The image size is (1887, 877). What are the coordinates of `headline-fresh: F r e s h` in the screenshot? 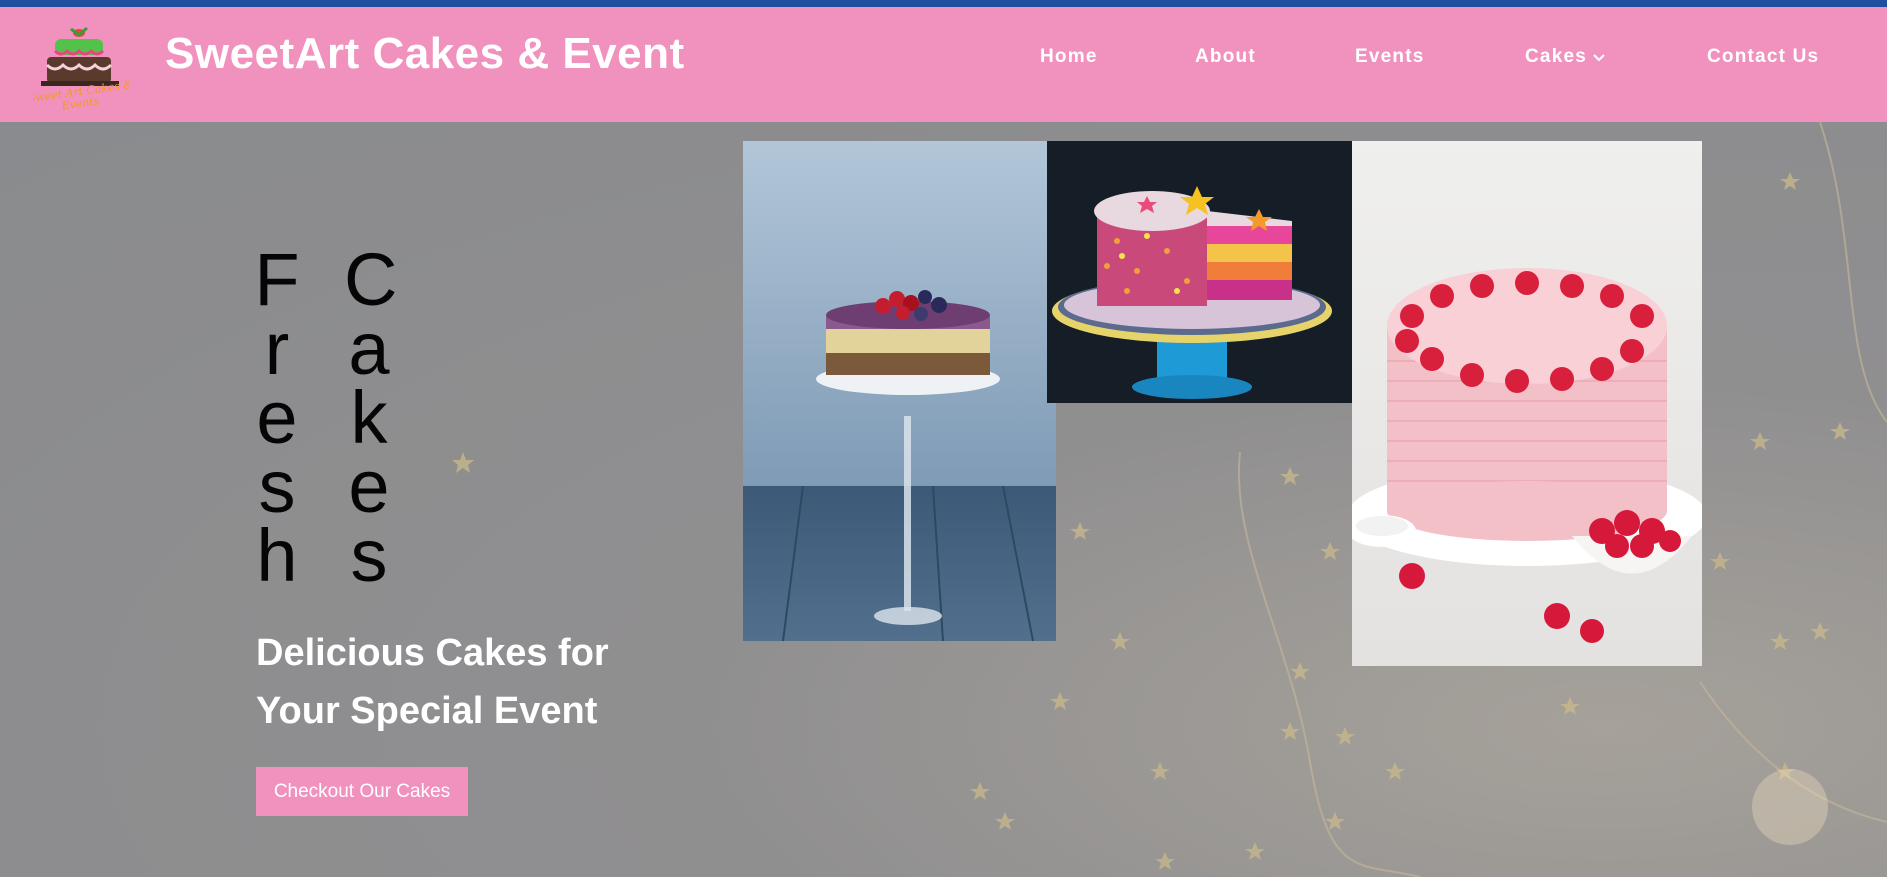 It's located at (277, 417).